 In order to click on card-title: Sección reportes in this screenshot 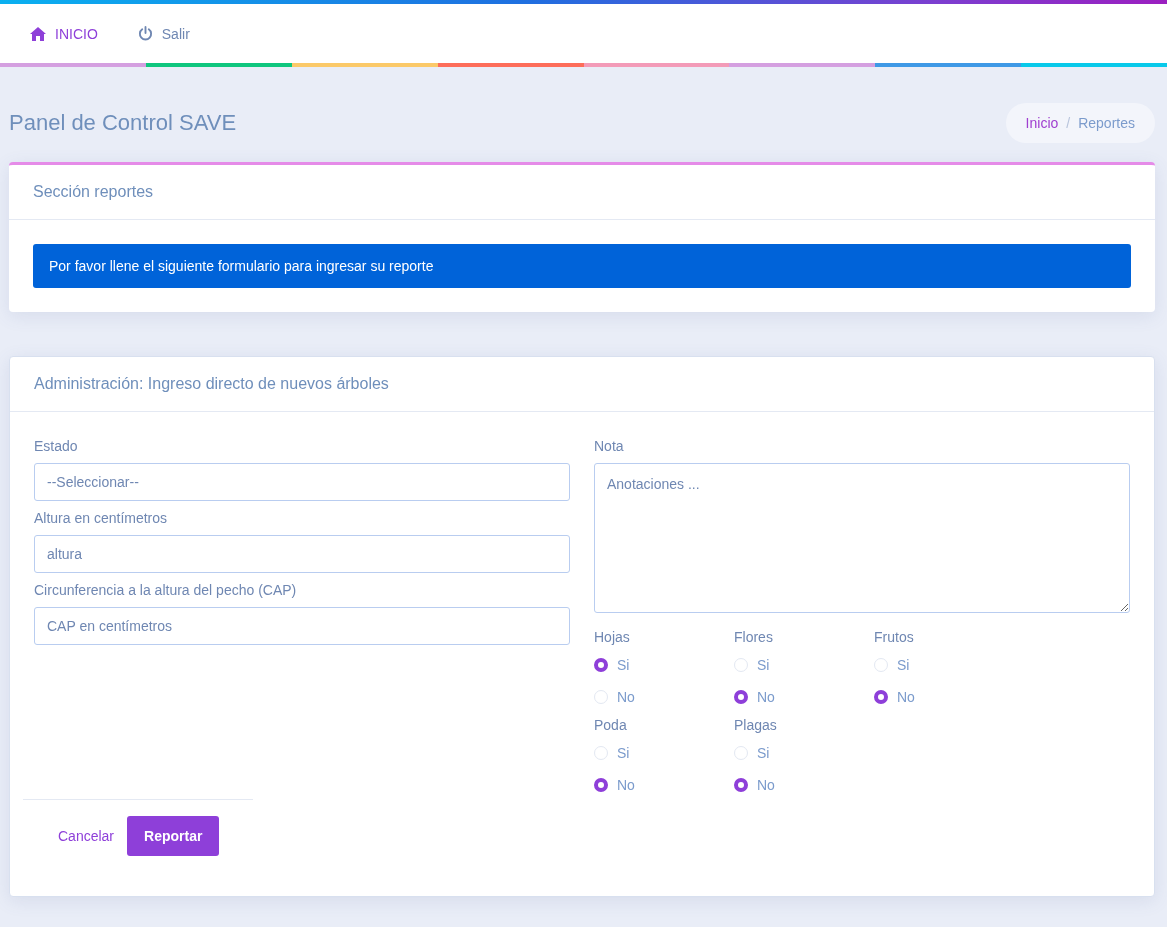, I will do `click(582, 192)`.